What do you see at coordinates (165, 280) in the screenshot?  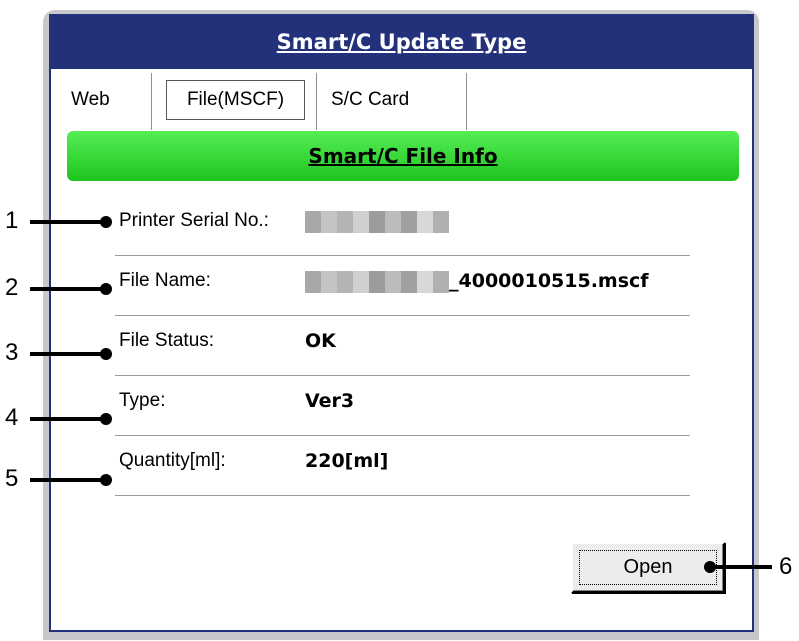 I see `file-name-label: File Name:` at bounding box center [165, 280].